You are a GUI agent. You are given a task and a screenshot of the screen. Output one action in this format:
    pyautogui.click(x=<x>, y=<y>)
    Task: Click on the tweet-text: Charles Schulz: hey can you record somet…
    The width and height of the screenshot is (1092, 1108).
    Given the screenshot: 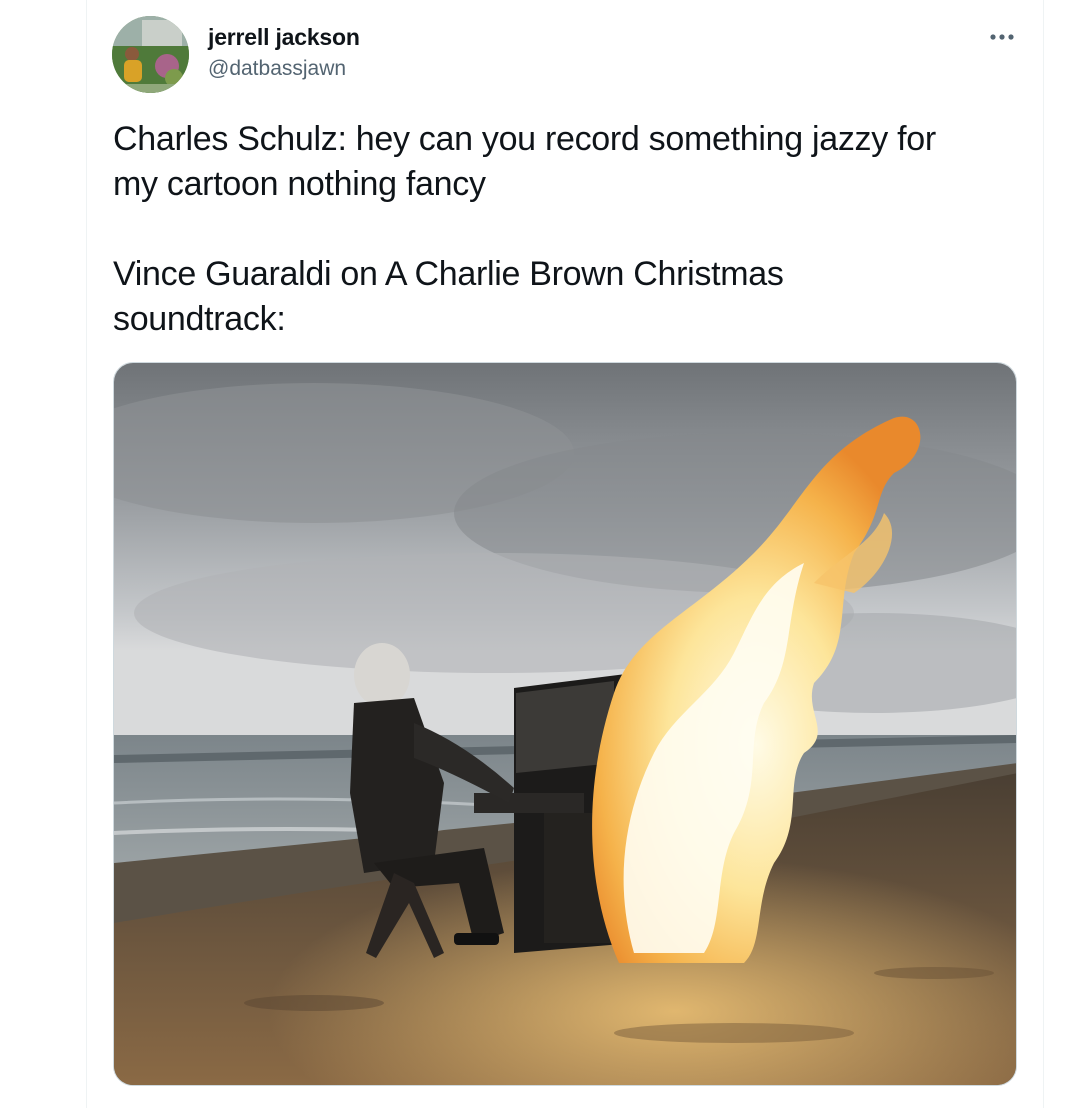 What is the action you would take?
    pyautogui.click(x=524, y=229)
    